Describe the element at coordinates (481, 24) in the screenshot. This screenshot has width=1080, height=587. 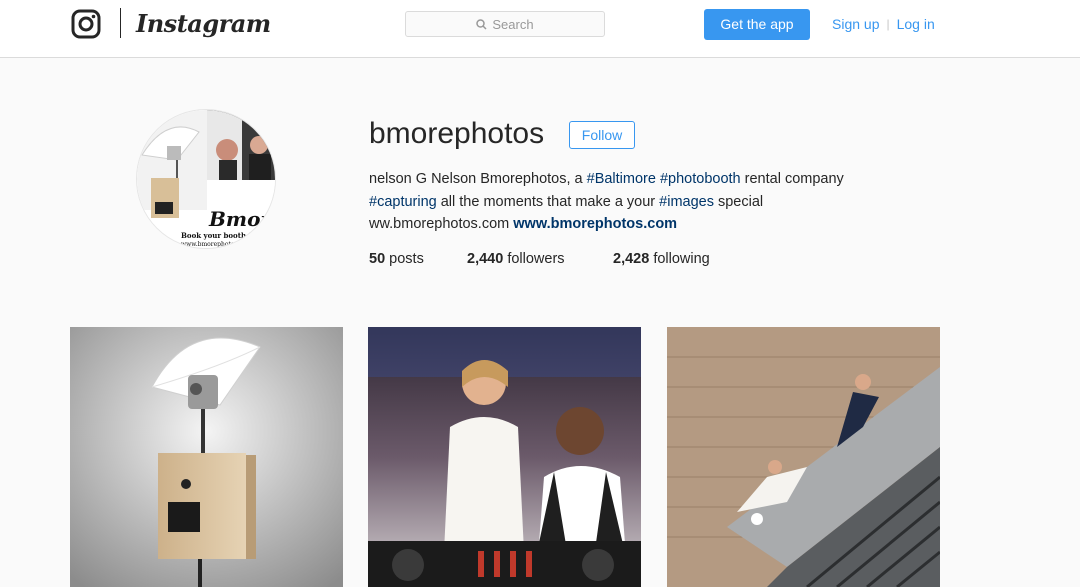
I see `search-icon` at that location.